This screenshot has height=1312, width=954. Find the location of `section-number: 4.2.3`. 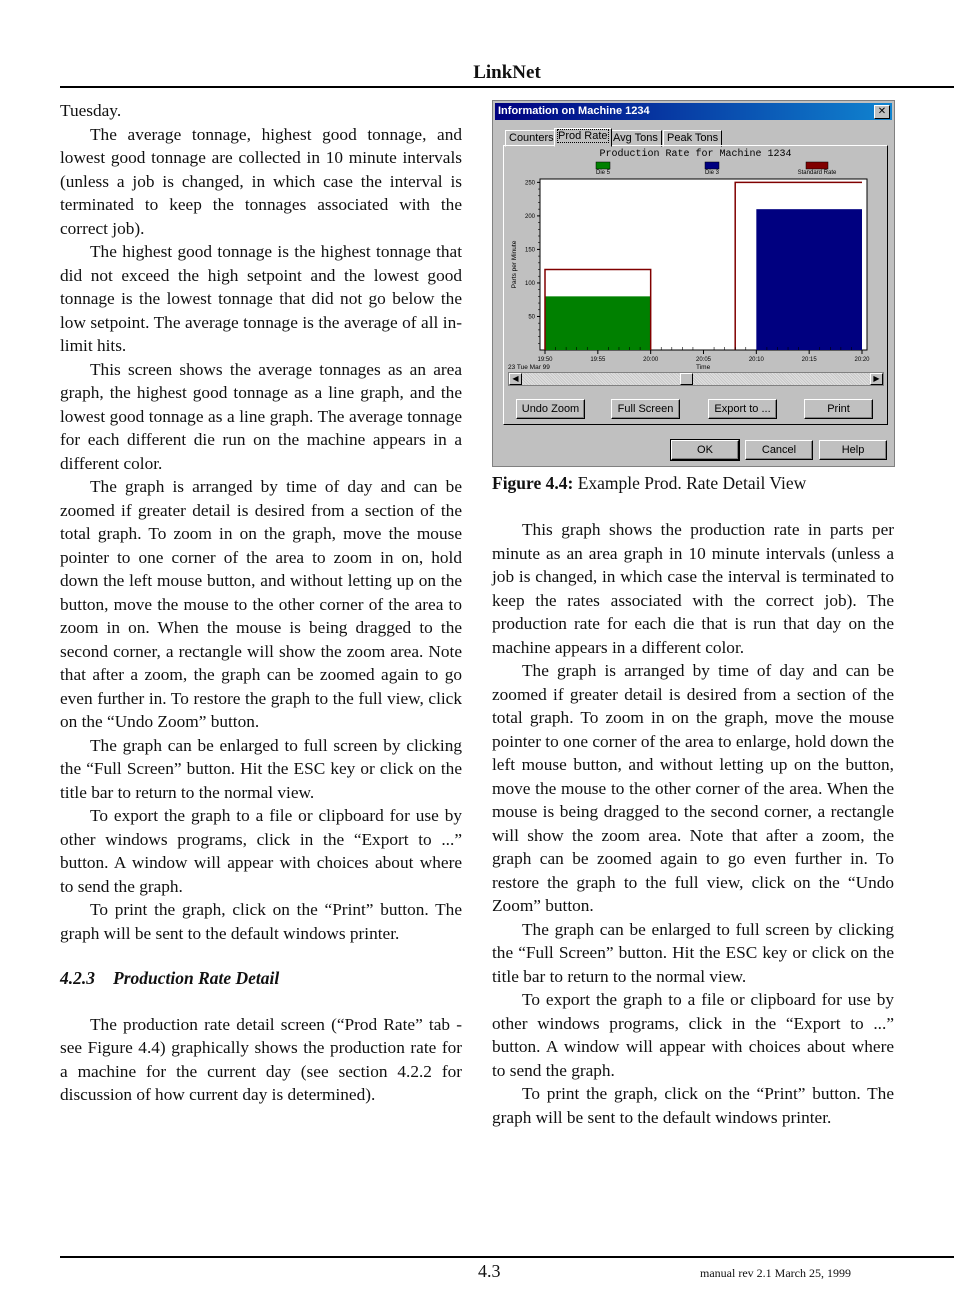

section-number: 4.2.3 is located at coordinates (77, 978).